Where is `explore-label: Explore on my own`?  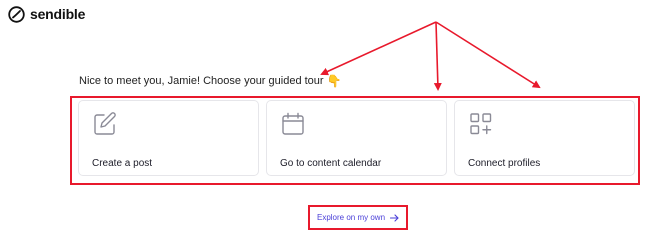 explore-label: Explore on my own is located at coordinates (351, 217).